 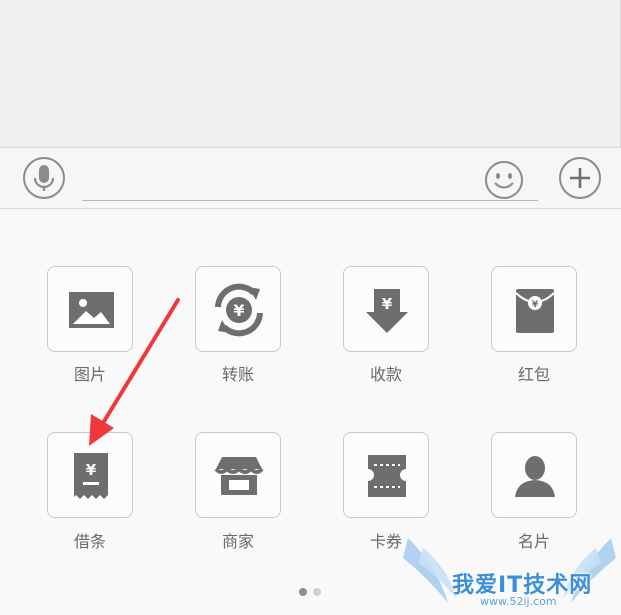 I want to click on voice-button, so click(x=44, y=178).